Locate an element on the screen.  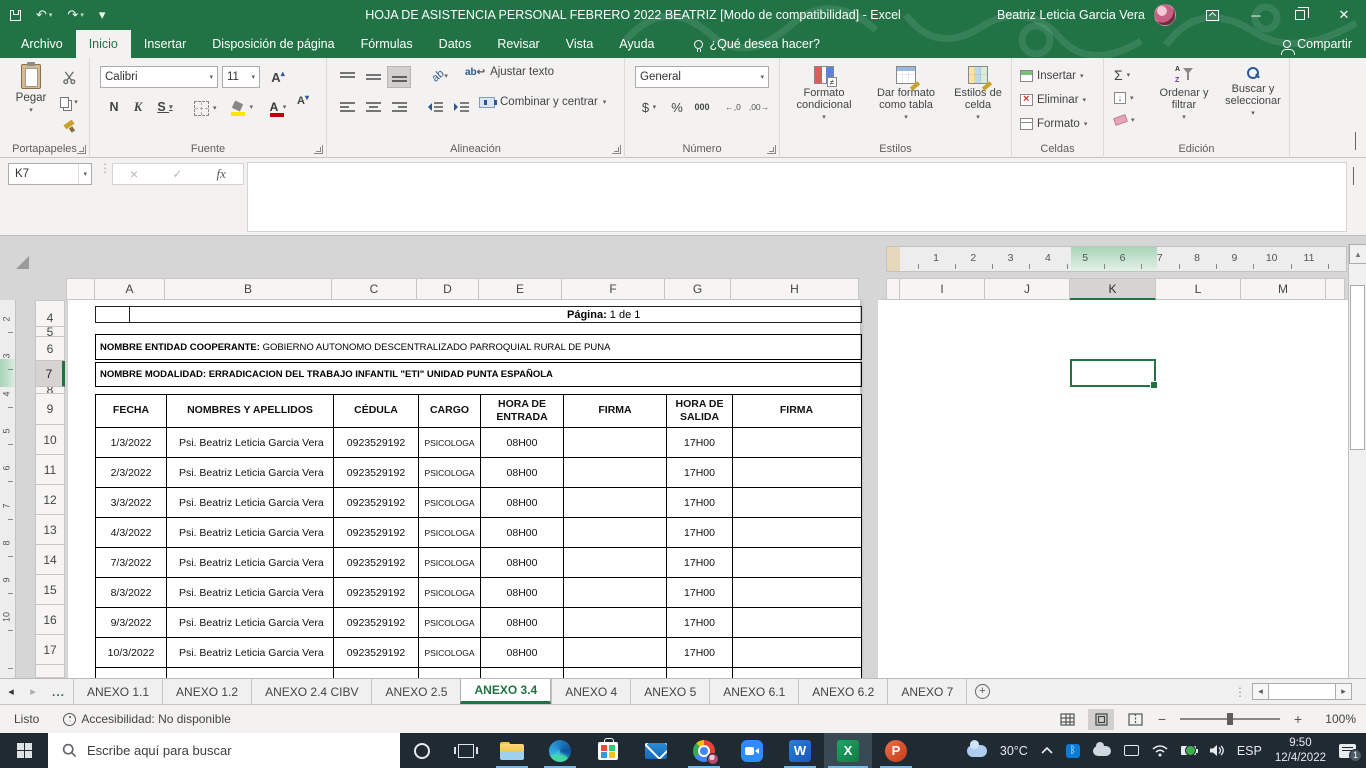
share-button: Compartir is located at coordinates (1316, 44).